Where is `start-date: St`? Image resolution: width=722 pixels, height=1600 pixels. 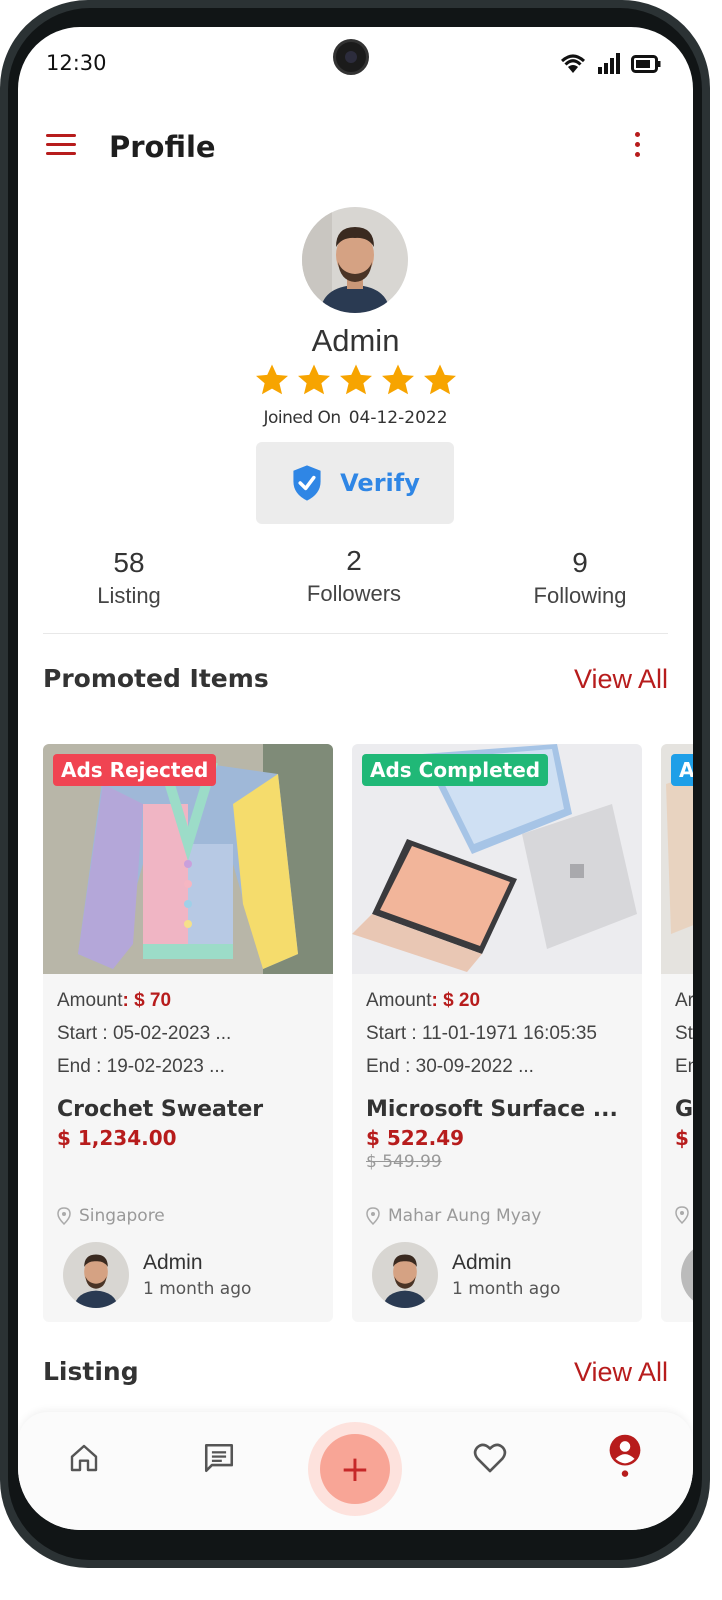 start-date: St is located at coordinates (684, 1033).